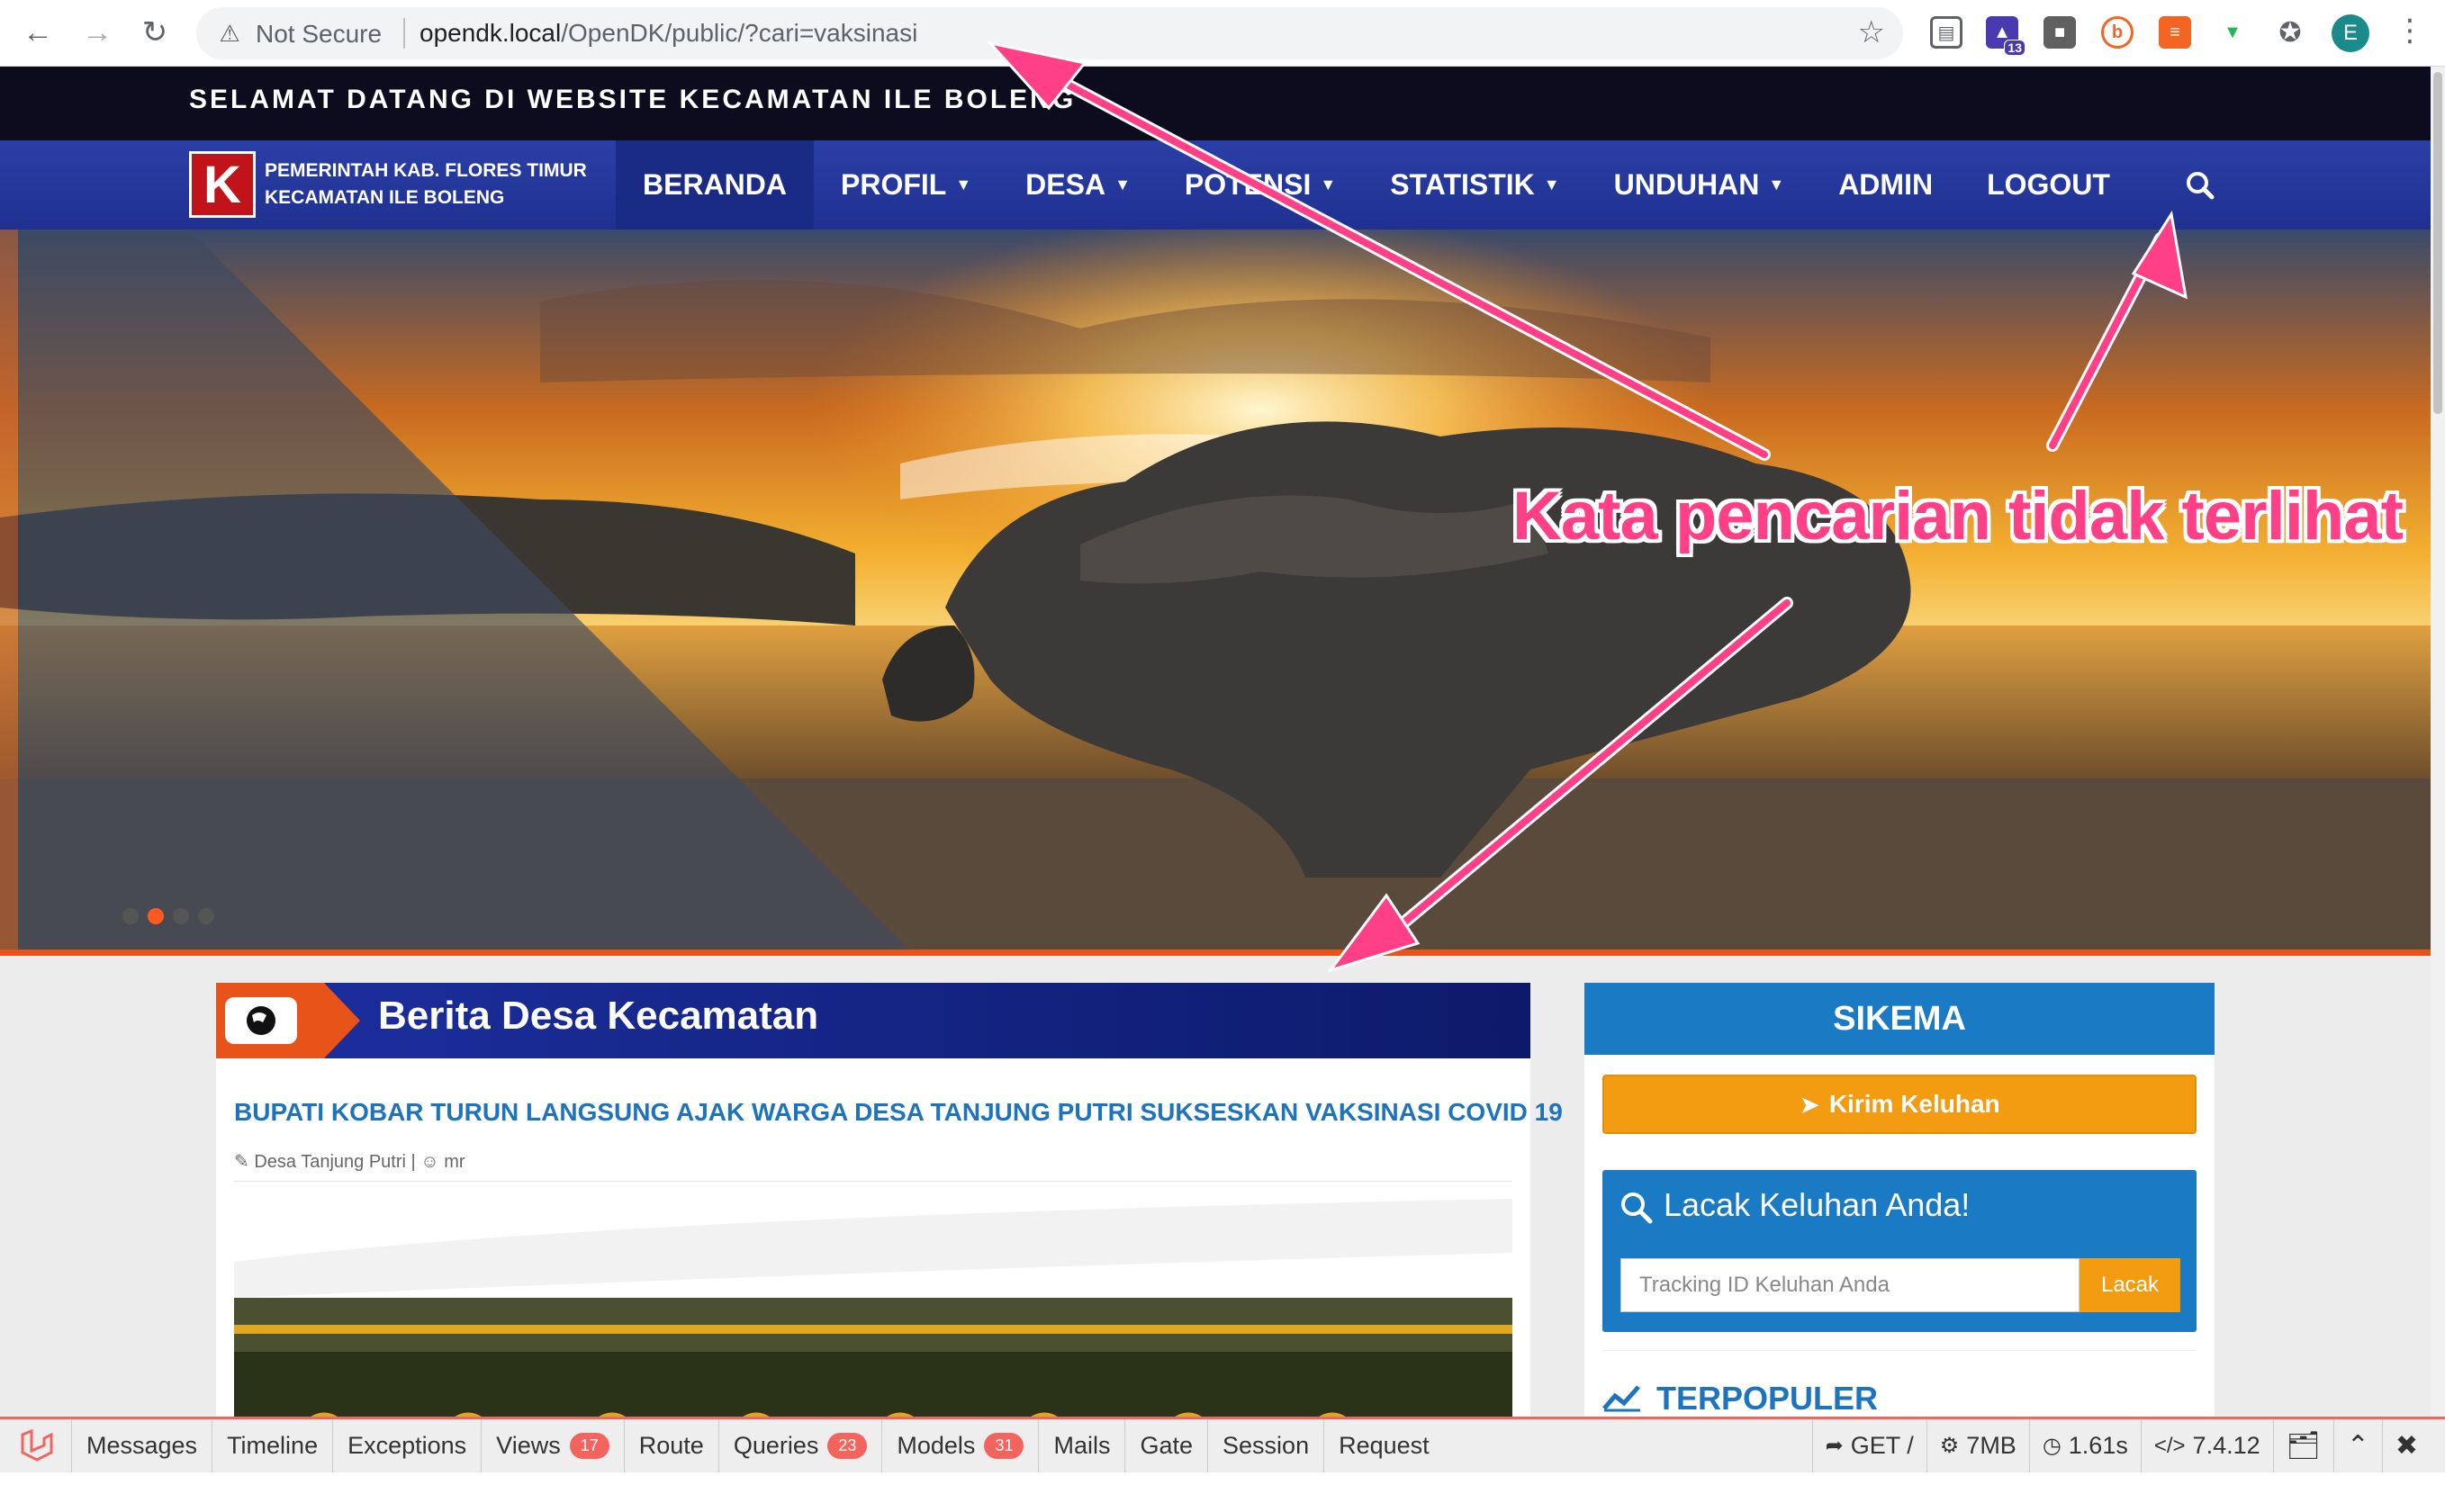 The height and width of the screenshot is (1512, 2445). What do you see at coordinates (2014, 48) in the screenshot?
I see `extension-badge: 13` at bounding box center [2014, 48].